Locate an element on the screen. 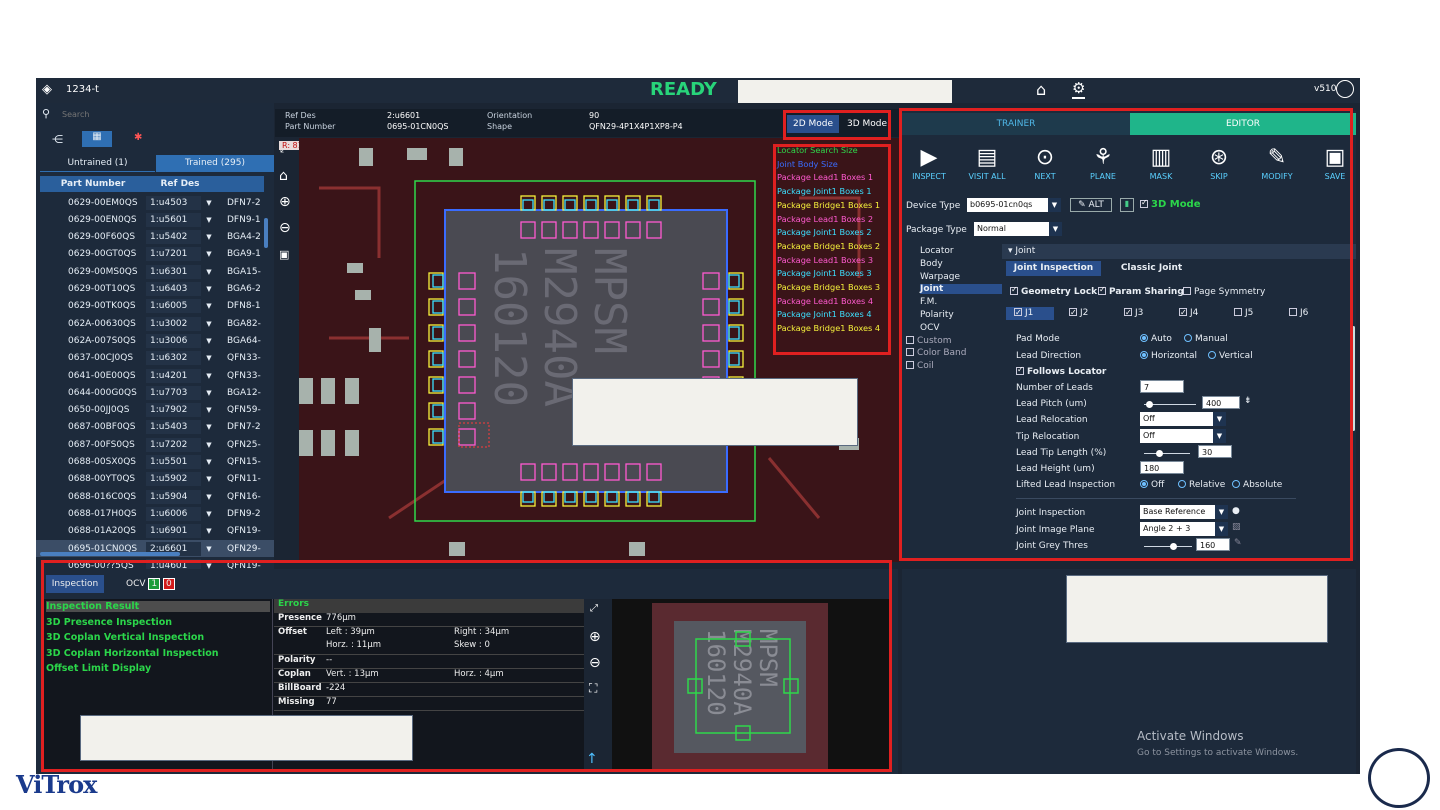 The image size is (1440, 810). slider-thumb is located at coordinates (1149, 404).